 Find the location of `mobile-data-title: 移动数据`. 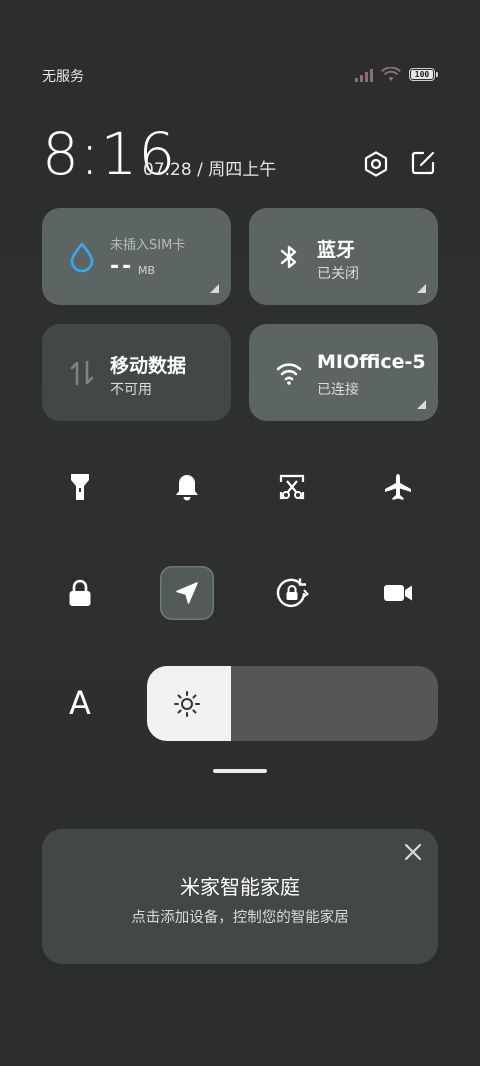

mobile-data-title: 移动数据 is located at coordinates (148, 366).